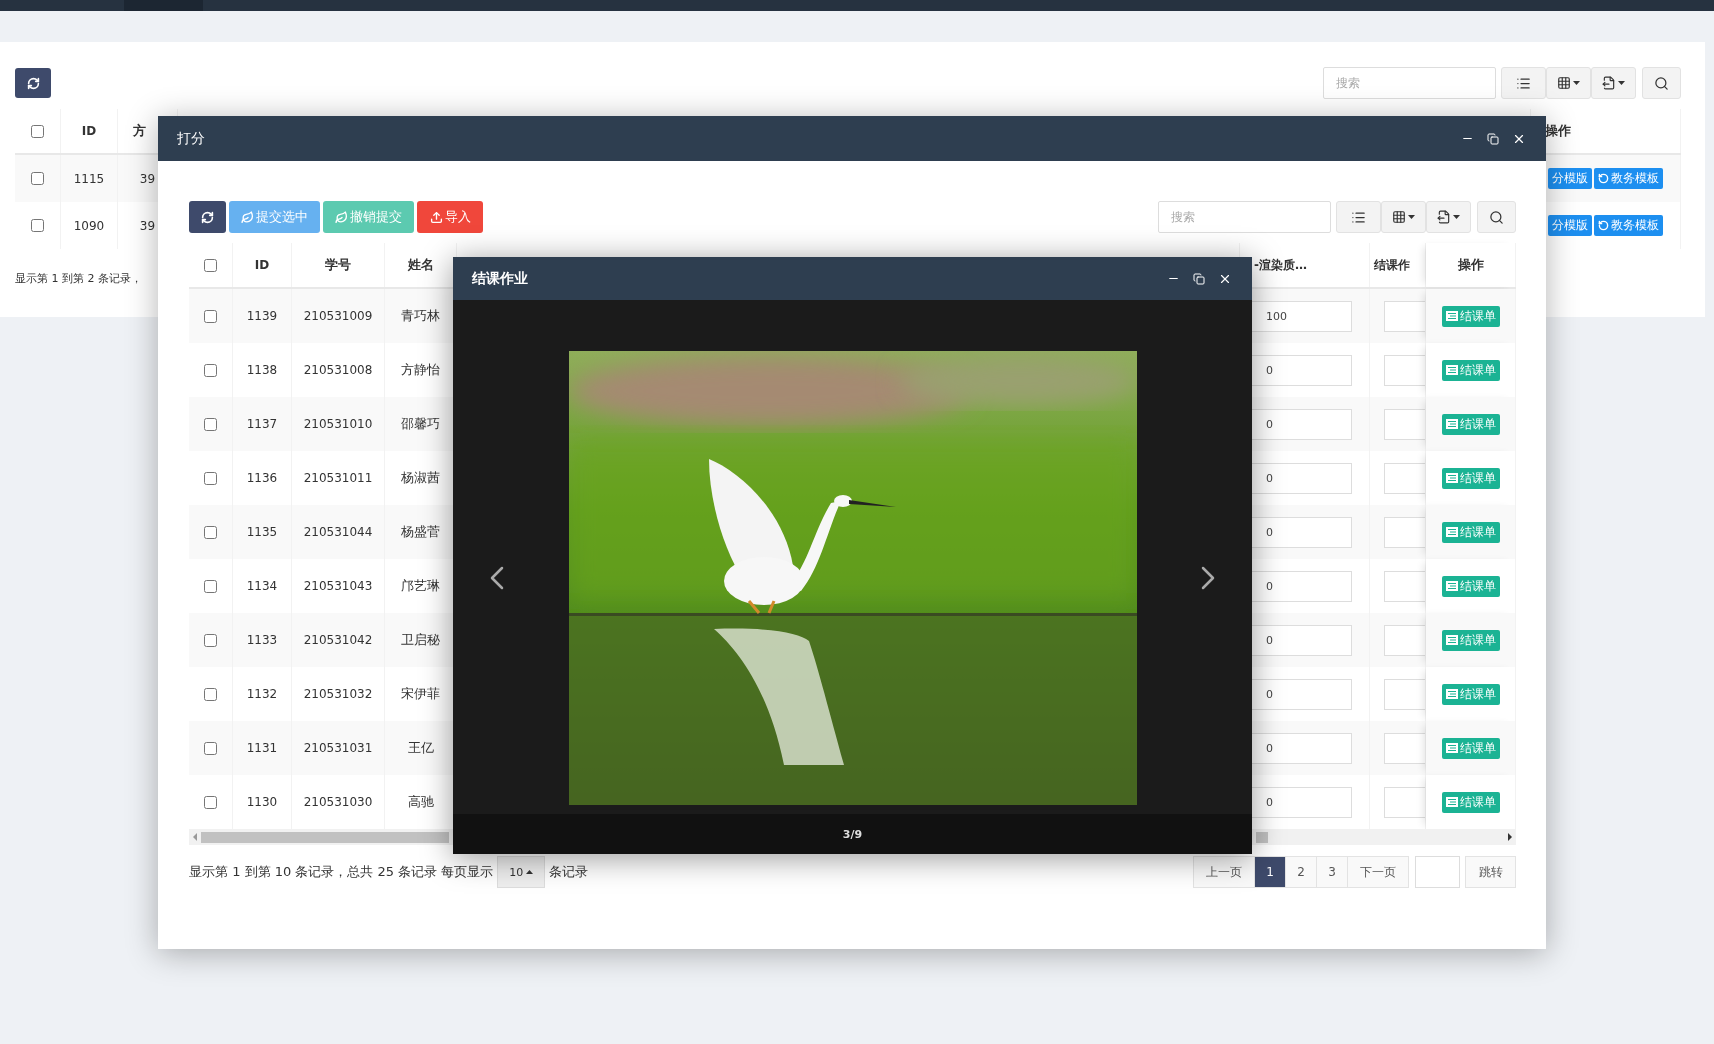 This screenshot has height=1044, width=1714. I want to click on page-button: 1, so click(1270, 872).